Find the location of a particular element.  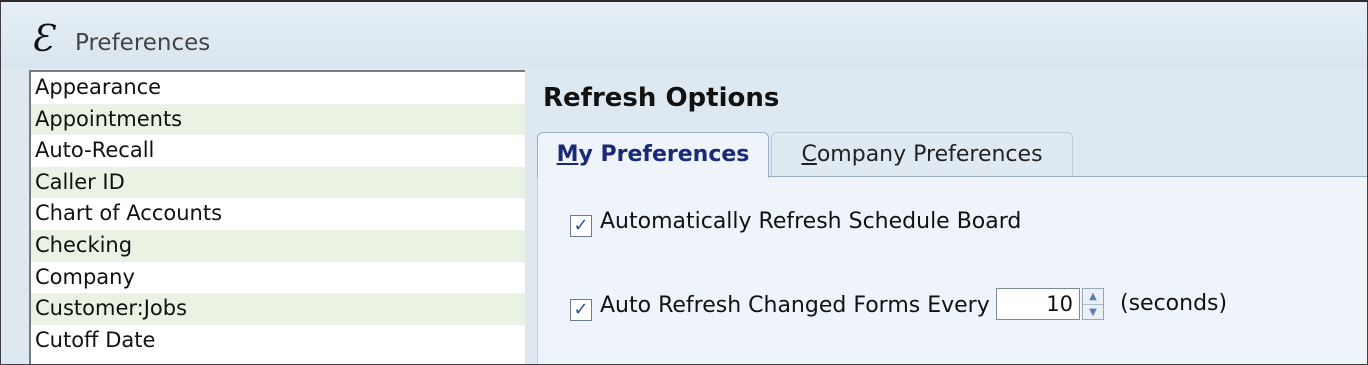

tab-strip: My Preferences Company Preferences is located at coordinates (952, 155).